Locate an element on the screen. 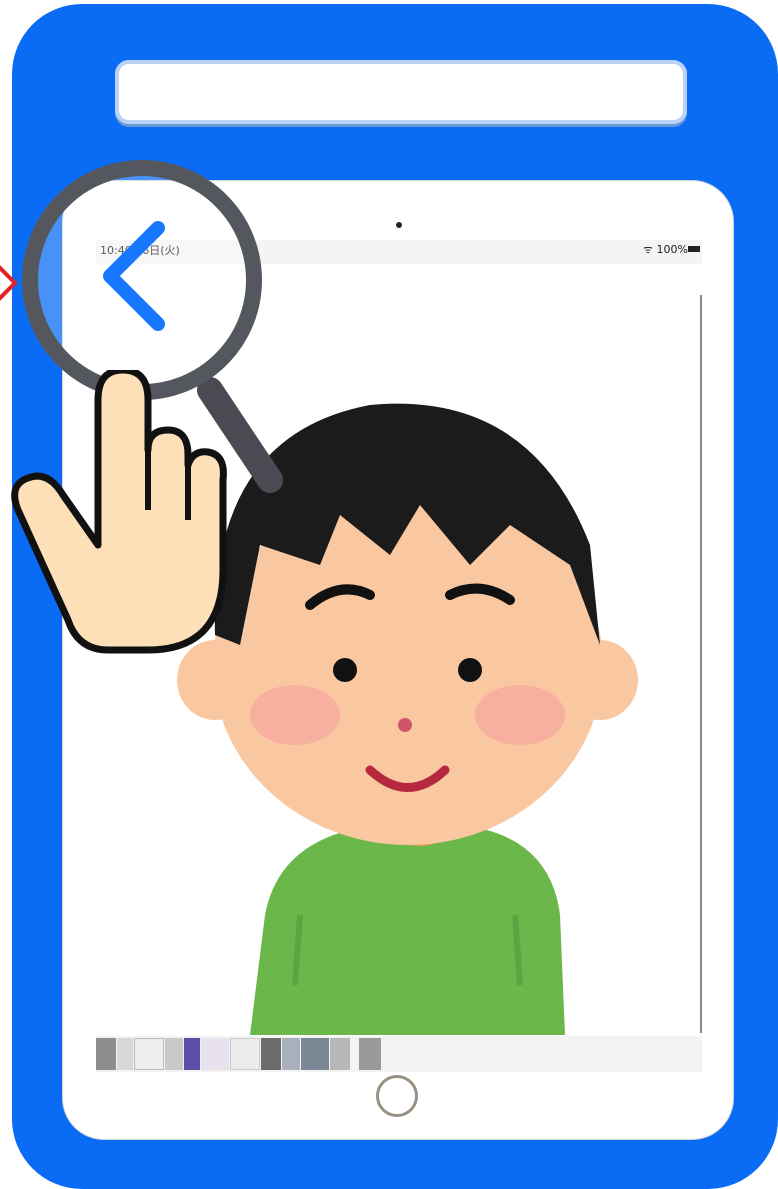  home-button is located at coordinates (397, 1096).